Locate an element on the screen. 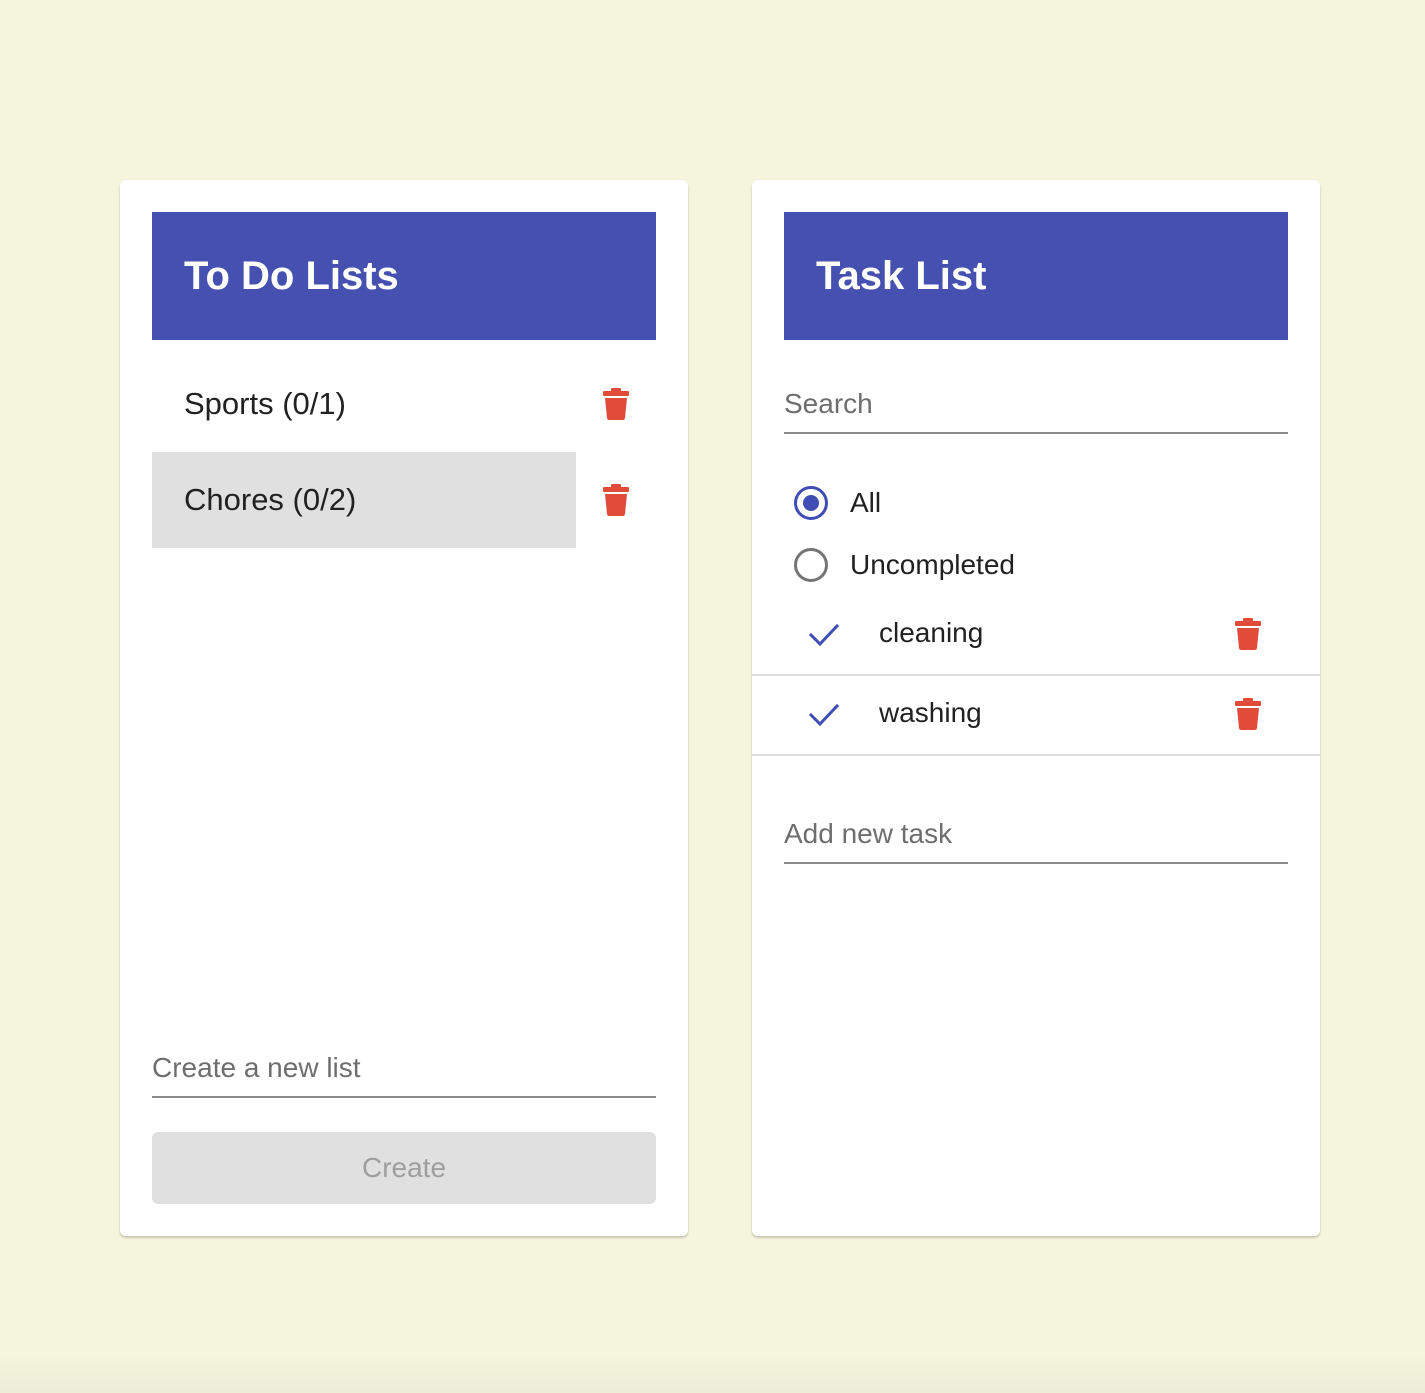  list-item-label: Sports (0/1) is located at coordinates (265, 403).